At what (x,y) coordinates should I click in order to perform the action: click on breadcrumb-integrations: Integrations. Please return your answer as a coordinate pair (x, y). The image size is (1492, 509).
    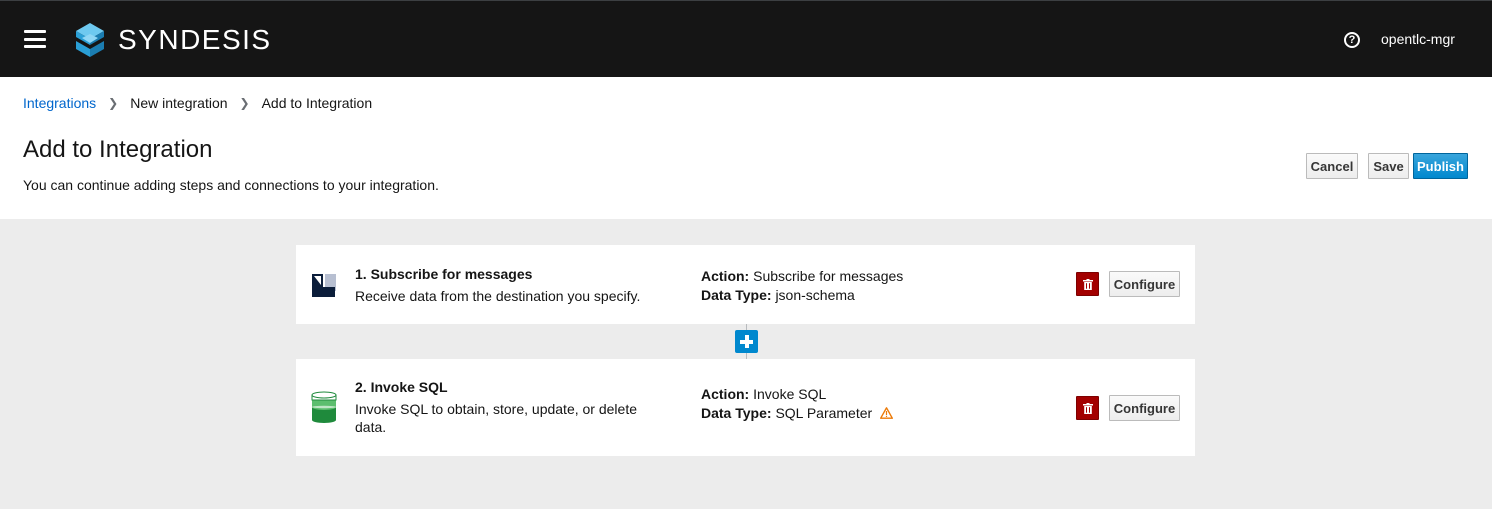
    Looking at the image, I should click on (59, 103).